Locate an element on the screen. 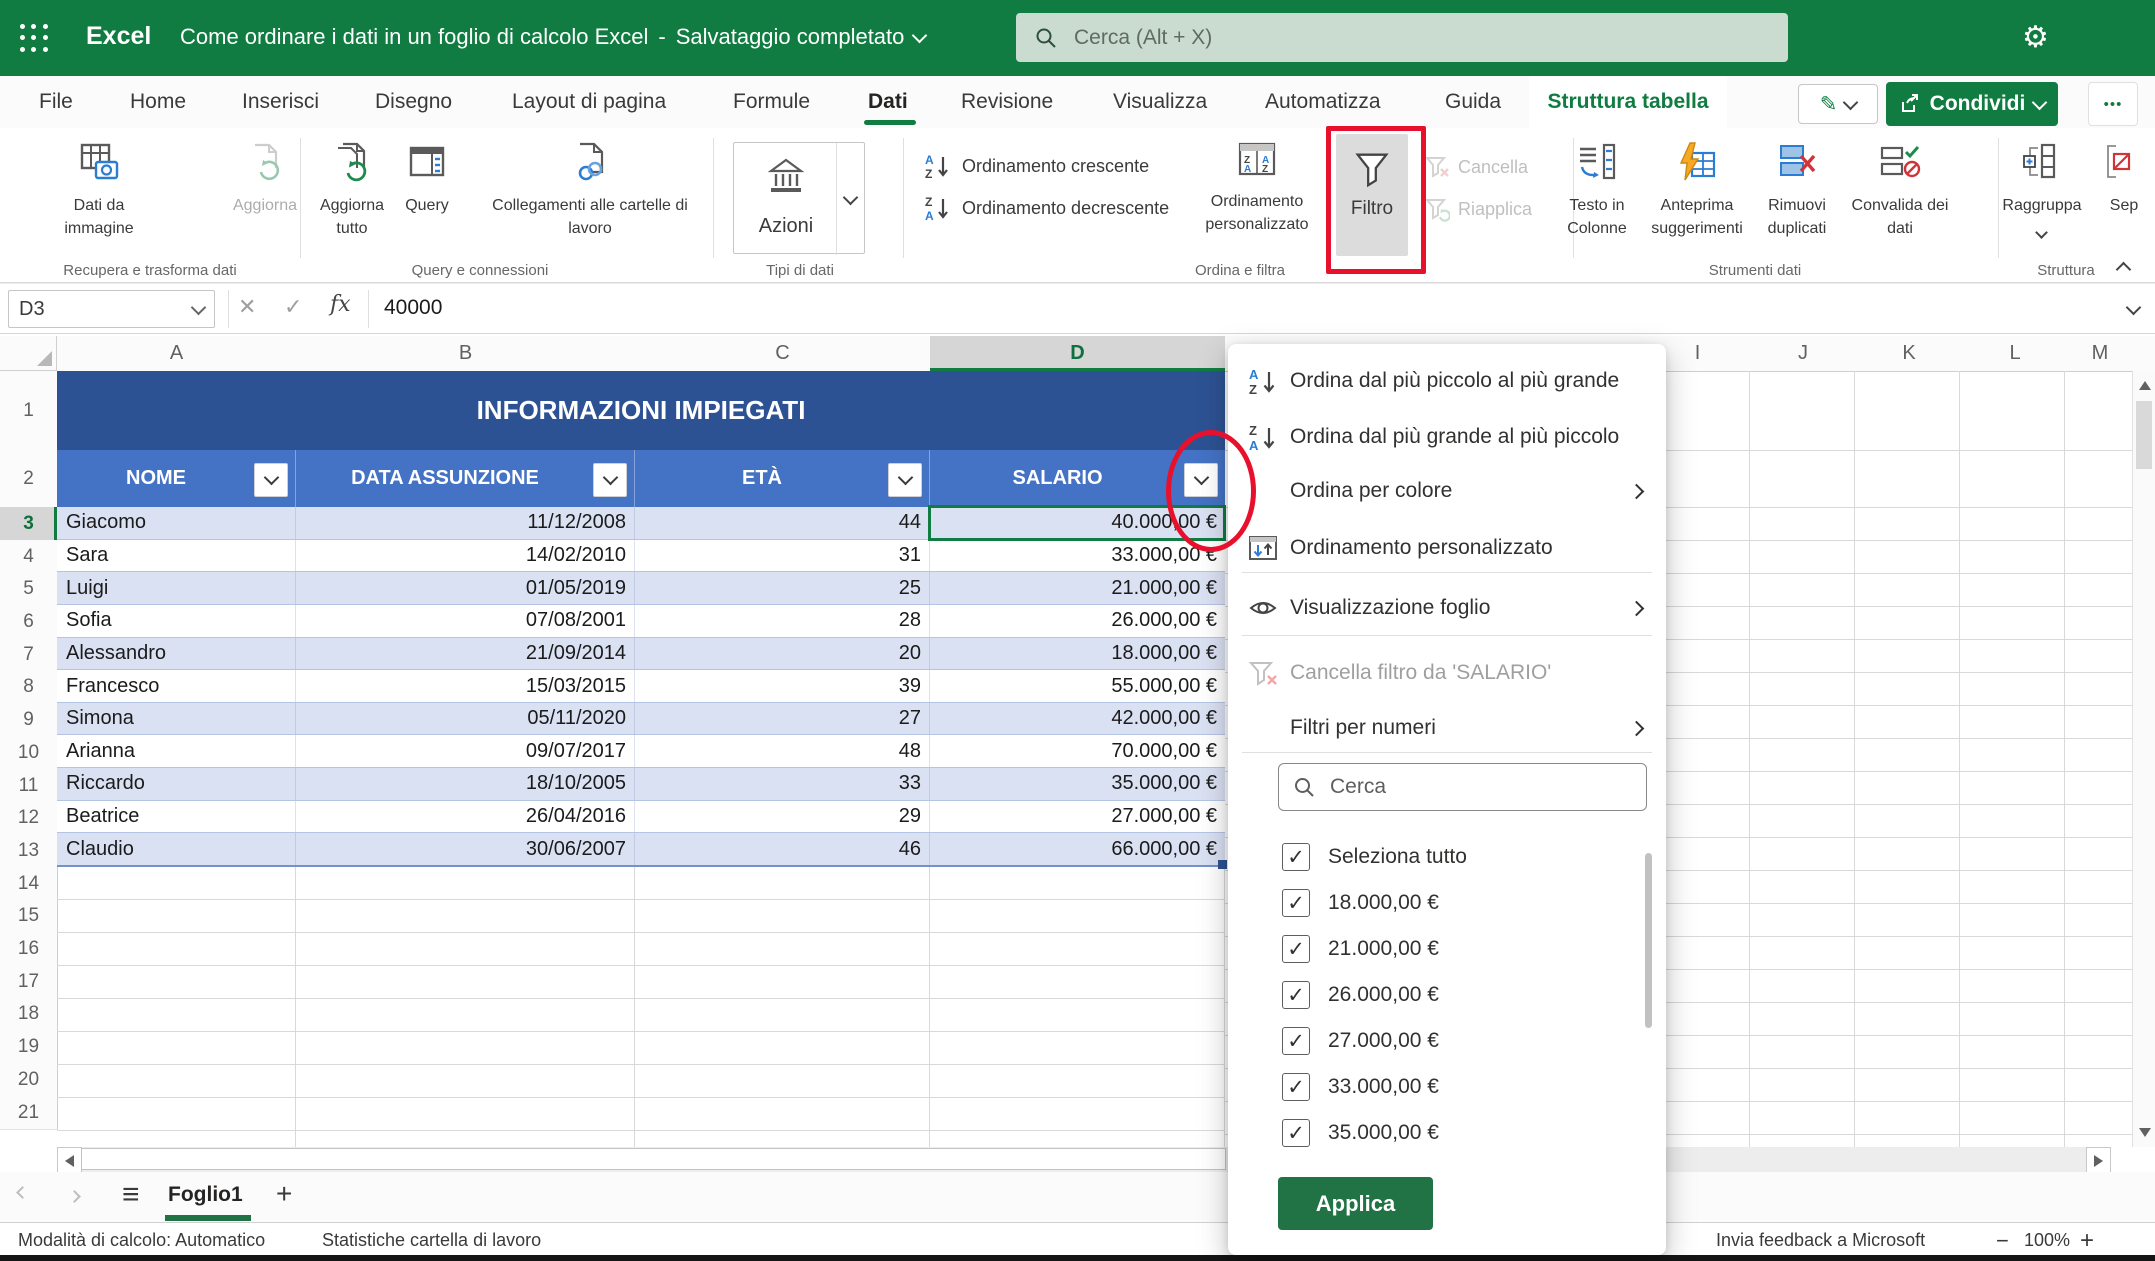 This screenshot has width=2155, height=1261. previous-sheet-icon is located at coordinates (22, 1192).